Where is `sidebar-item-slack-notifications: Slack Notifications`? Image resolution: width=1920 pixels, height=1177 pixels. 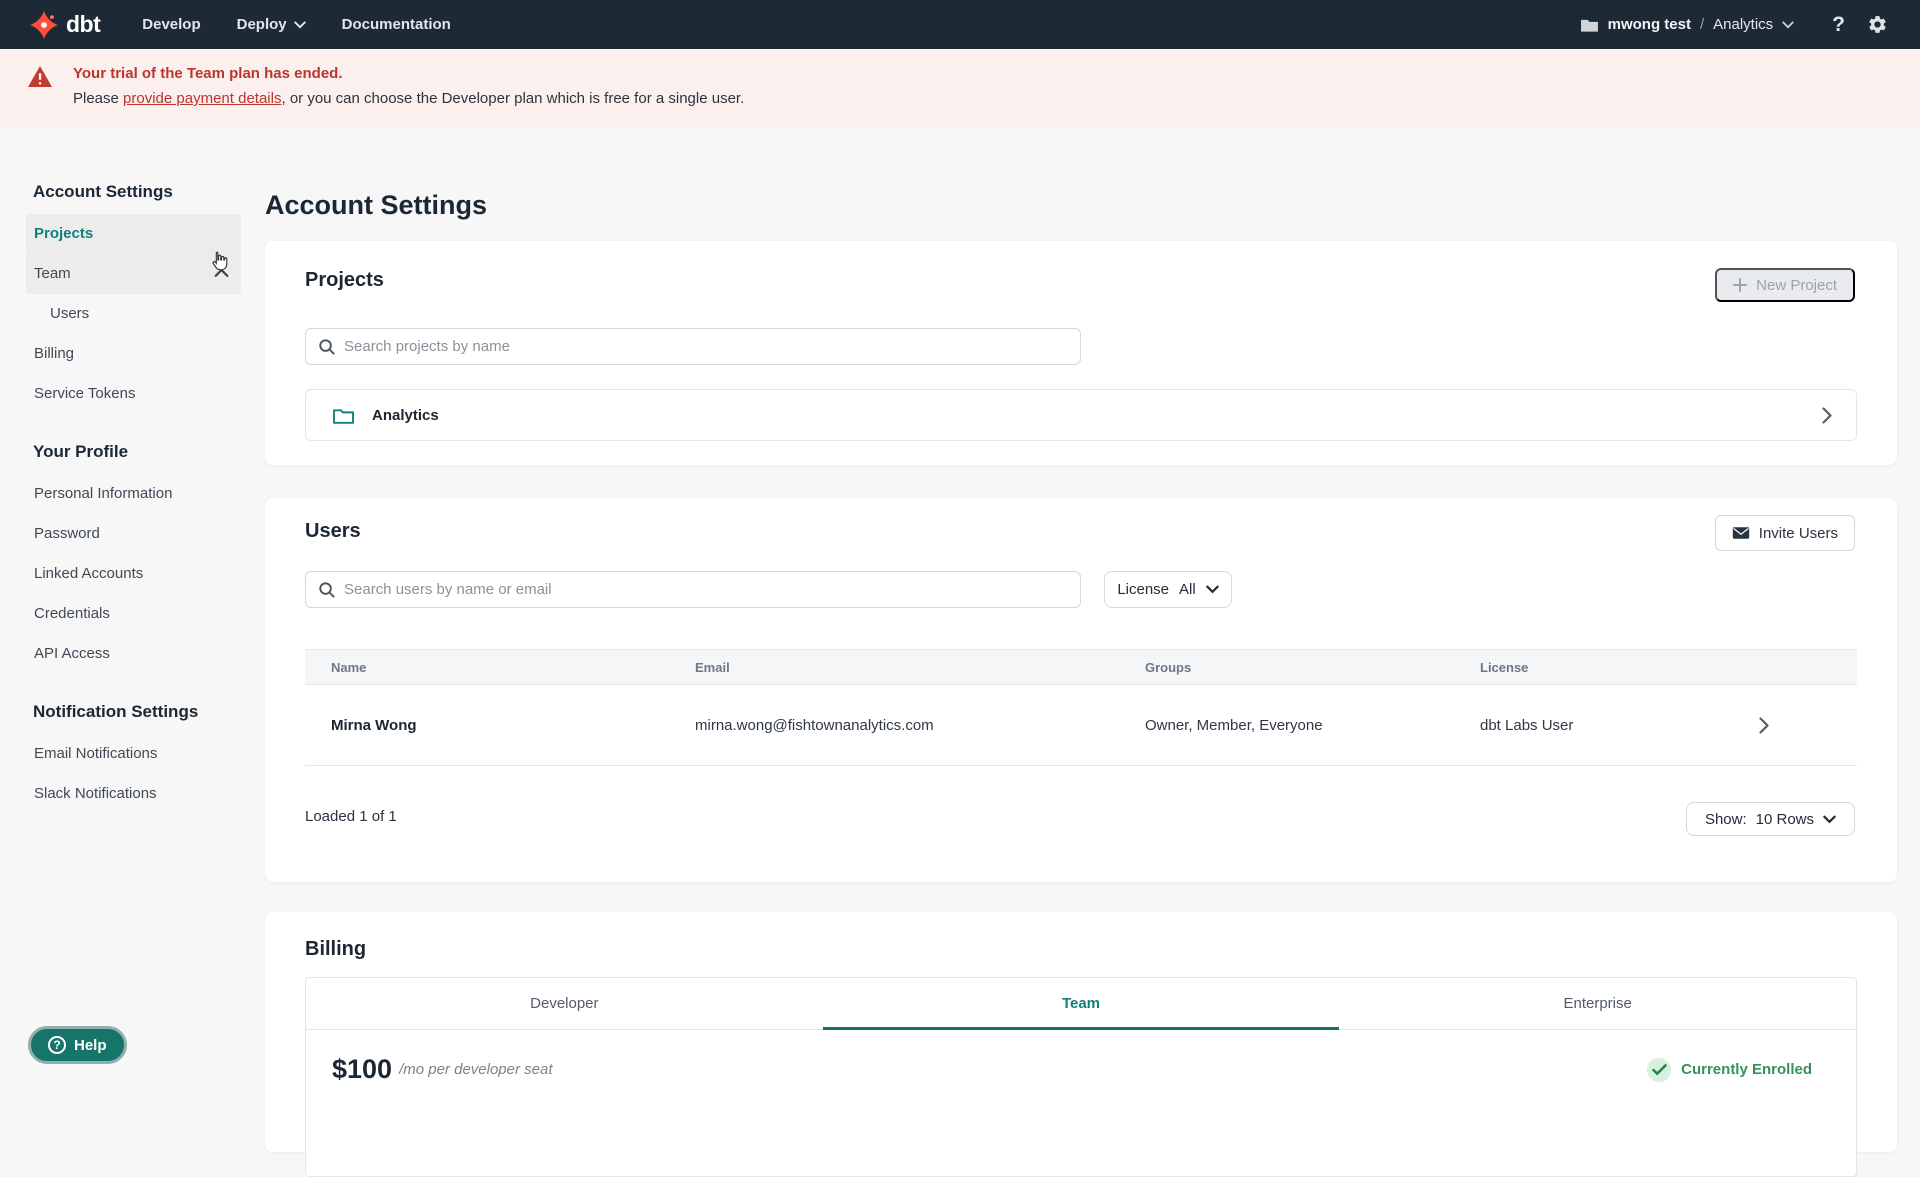
sidebar-item-slack-notifications: Slack Notifications is located at coordinates (133, 794).